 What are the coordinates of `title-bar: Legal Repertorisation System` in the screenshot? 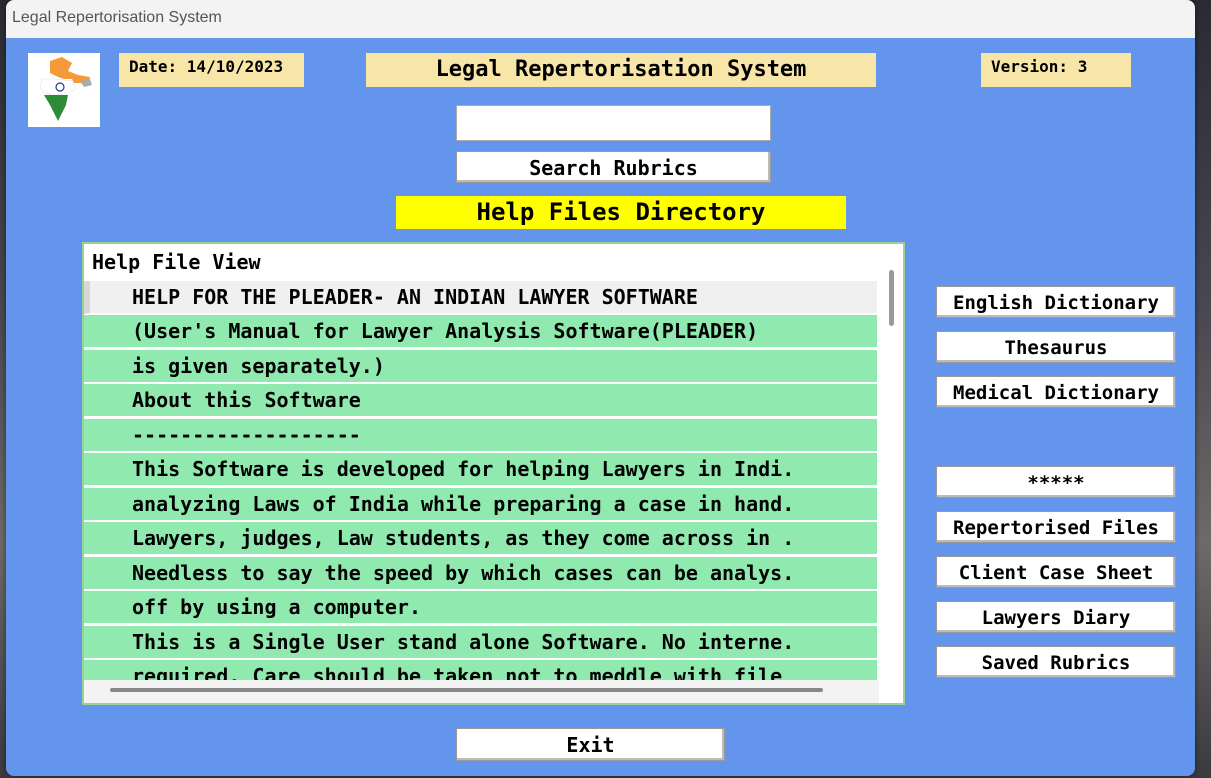 It's located at (600, 19).